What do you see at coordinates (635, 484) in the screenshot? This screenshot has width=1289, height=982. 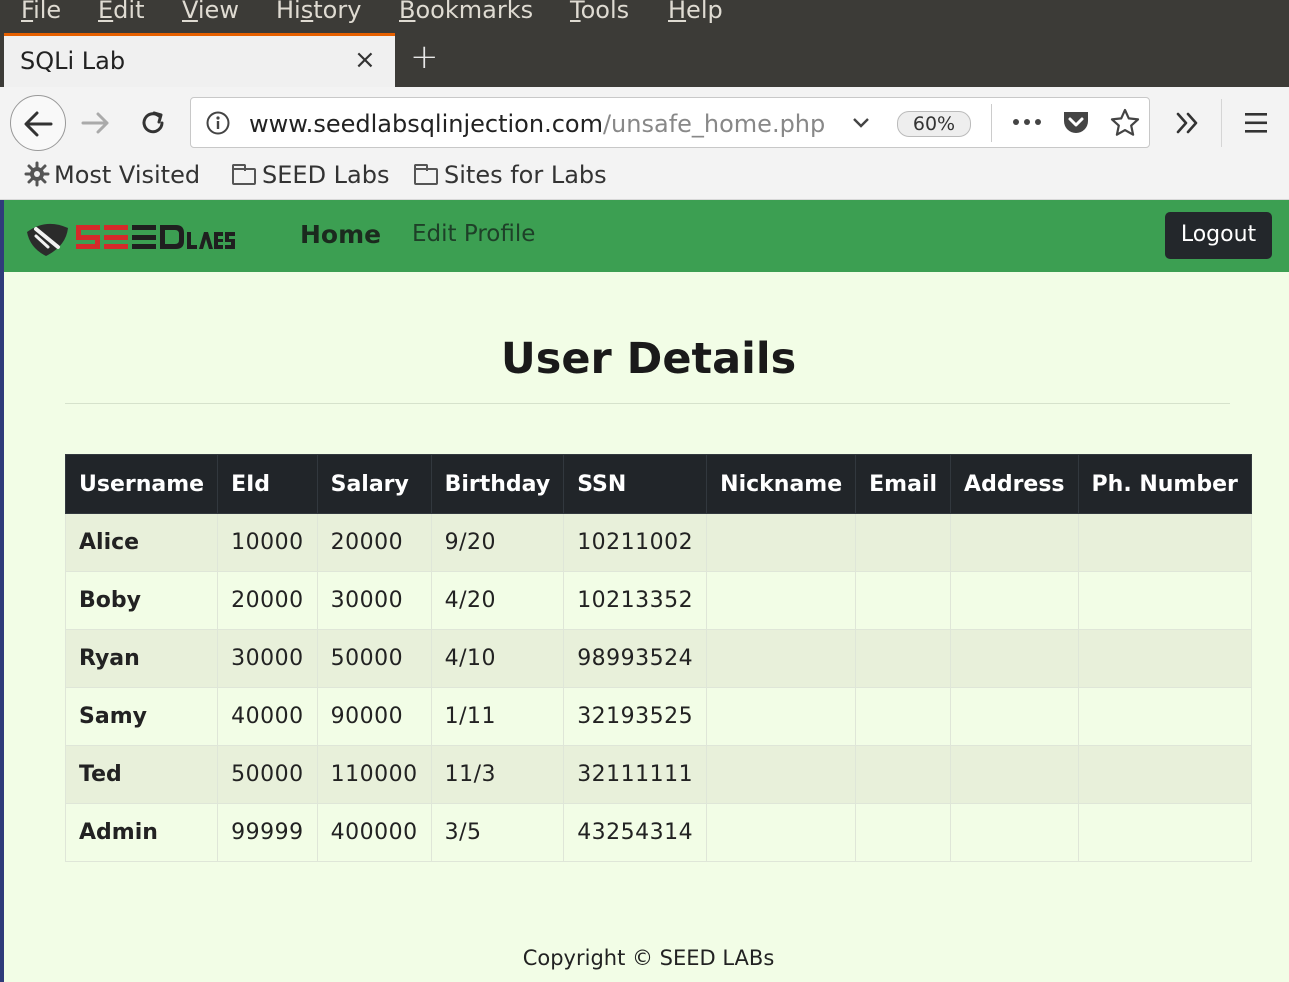 I see `column-header: SSN` at bounding box center [635, 484].